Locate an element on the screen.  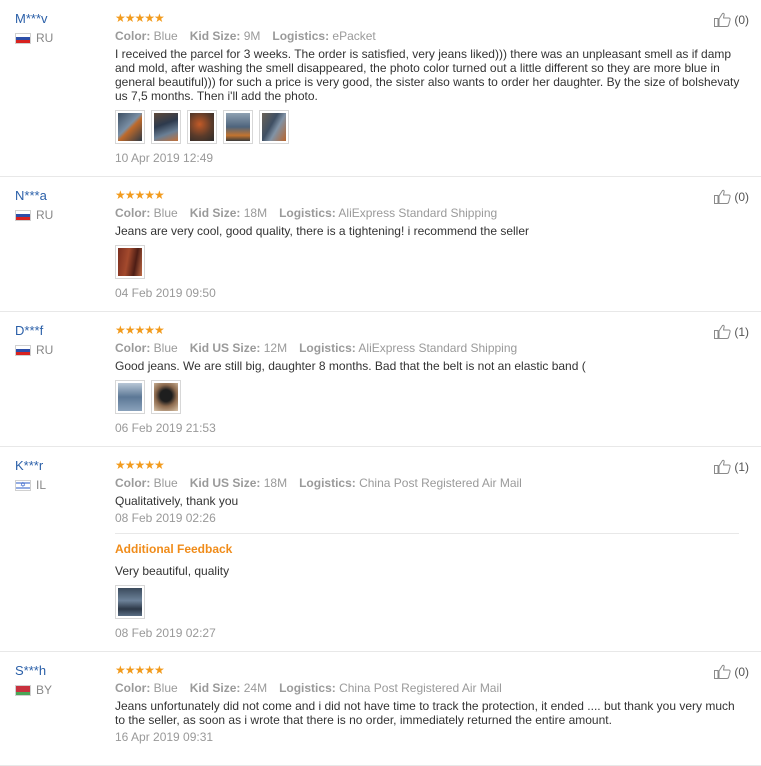
reviewer-name: S***h is located at coordinates (60, 670).